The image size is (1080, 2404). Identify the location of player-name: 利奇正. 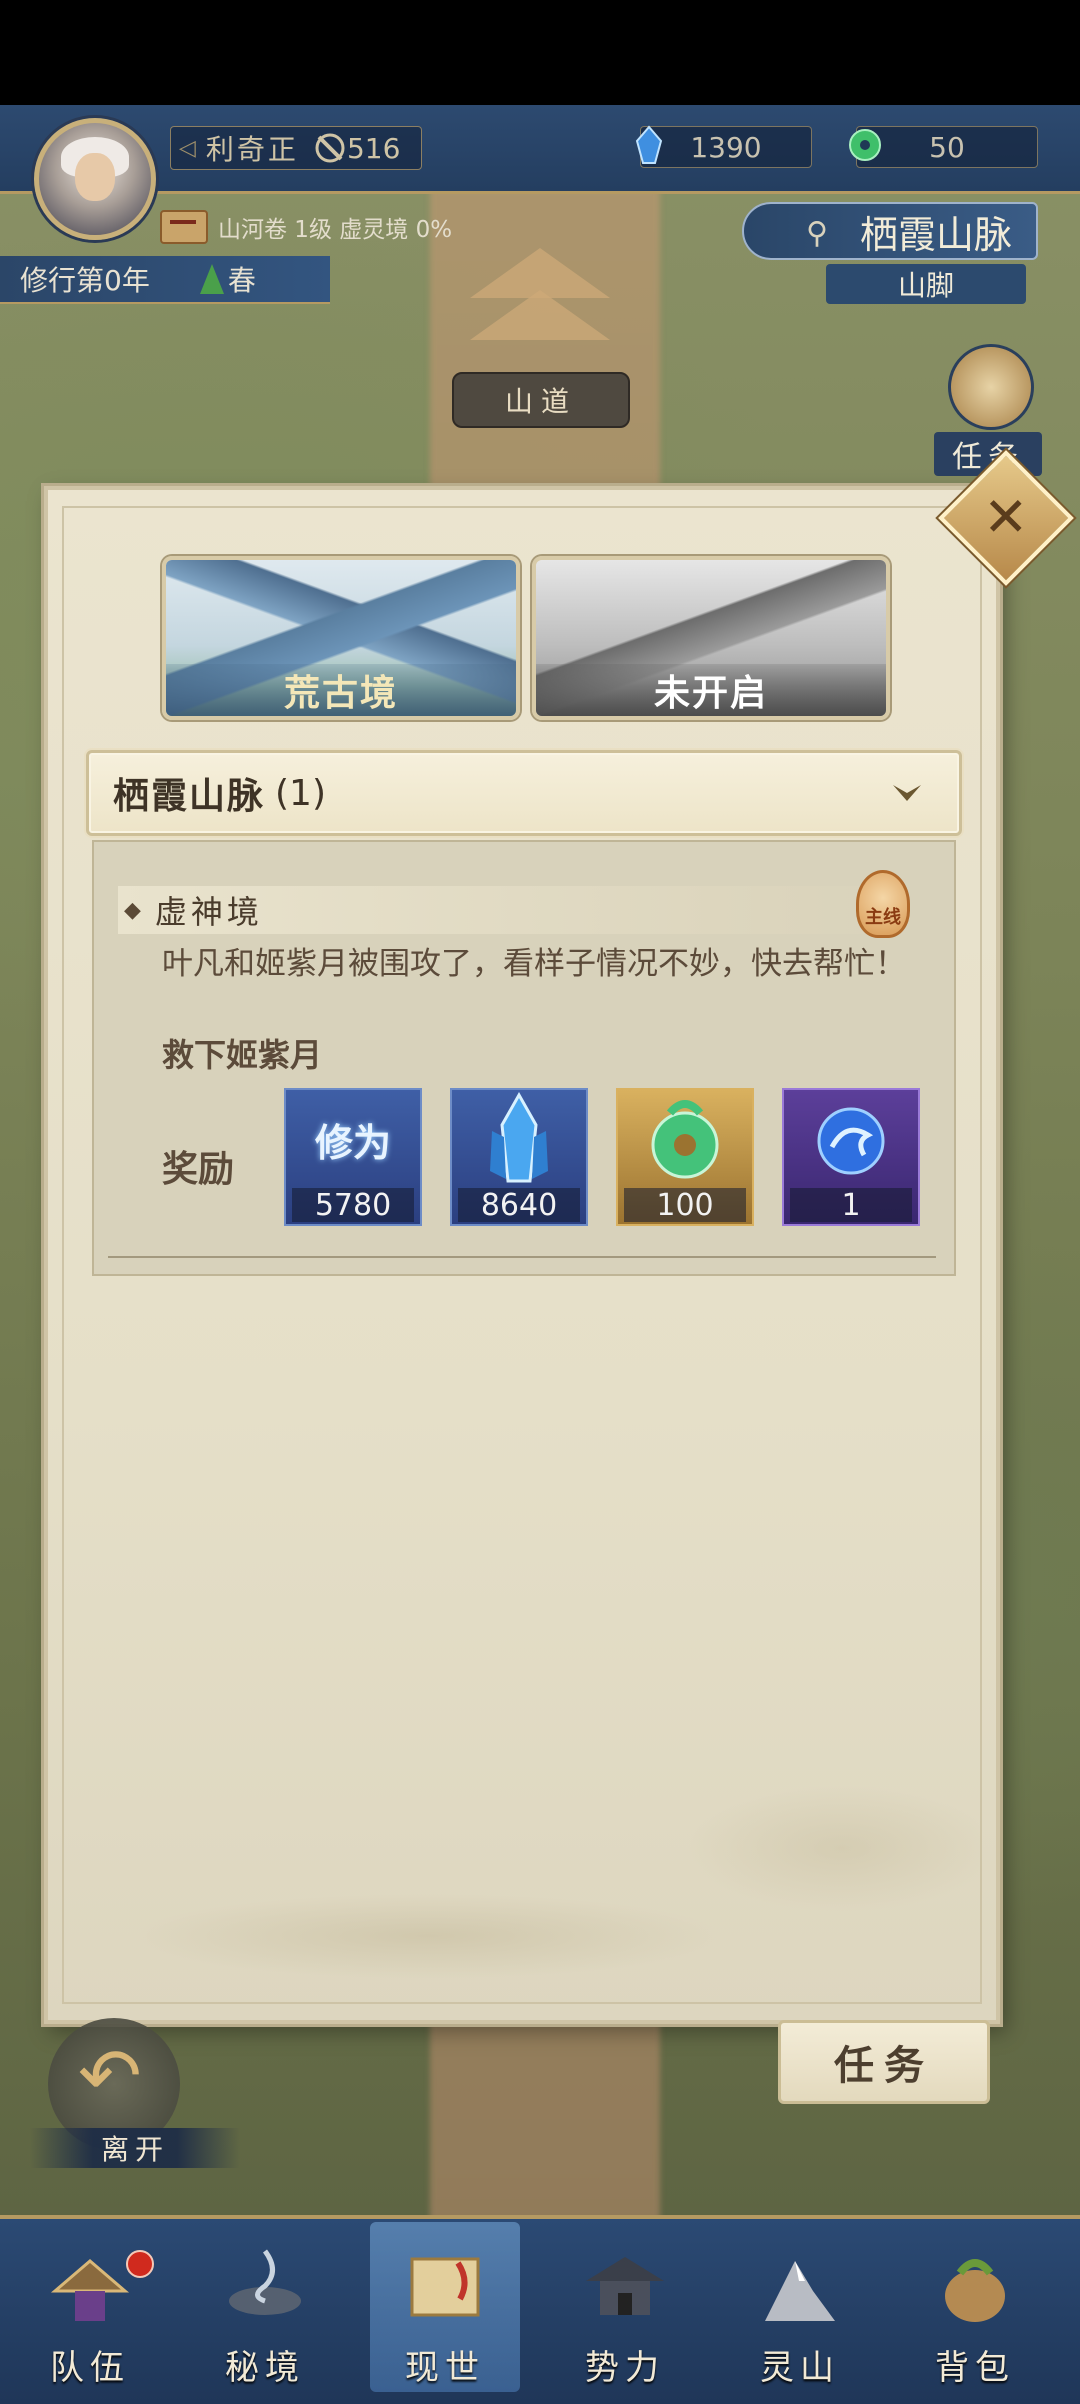
(252, 149).